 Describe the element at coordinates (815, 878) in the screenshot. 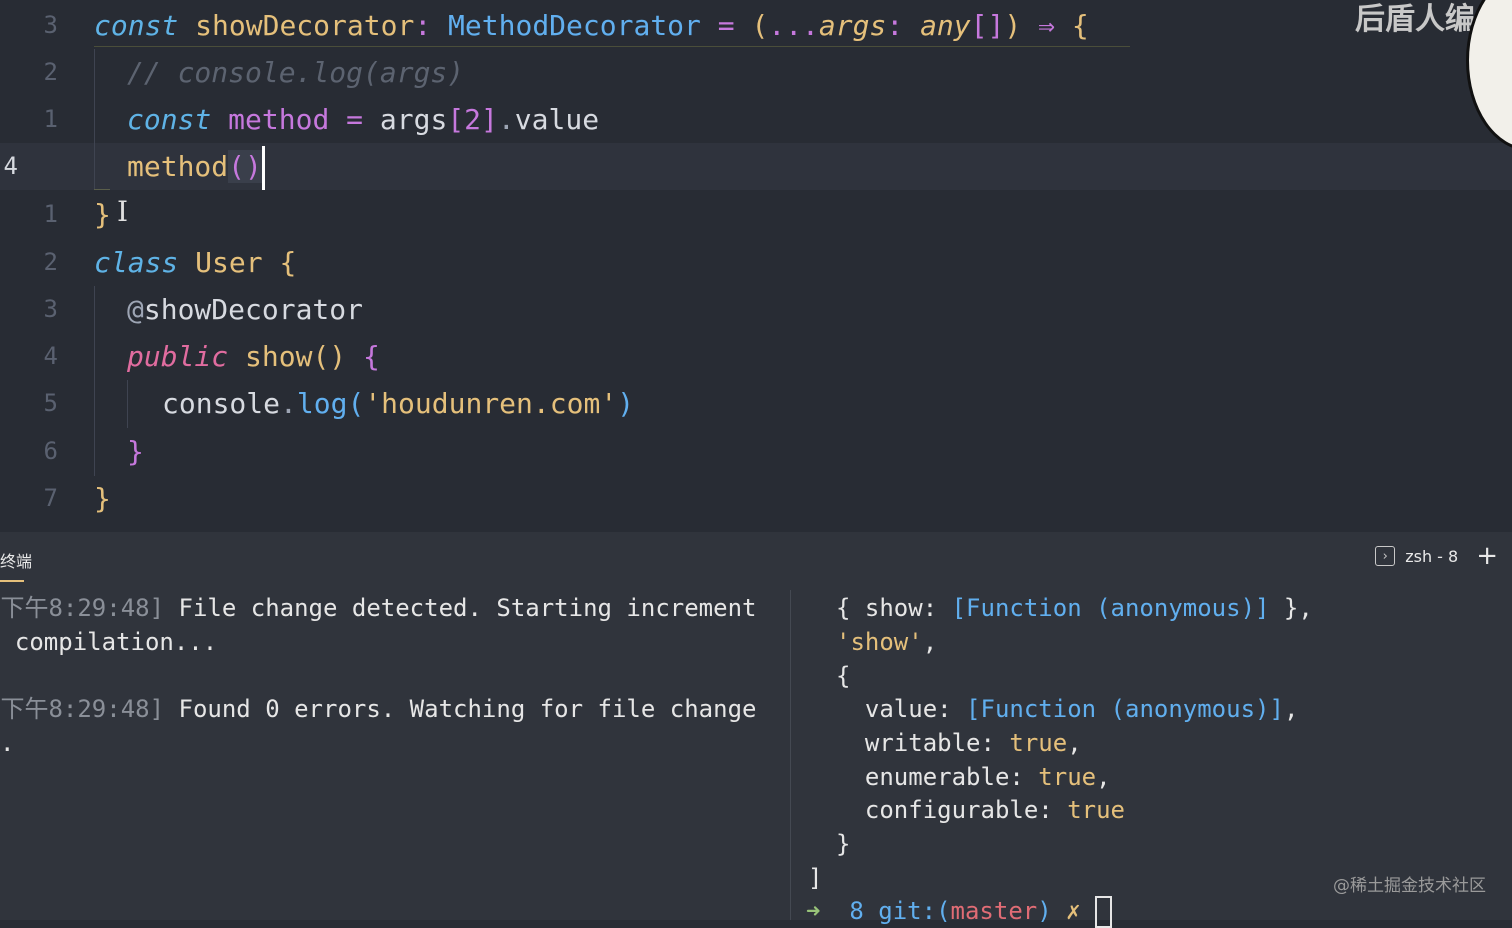

I see `terminal-output-line: ]` at that location.